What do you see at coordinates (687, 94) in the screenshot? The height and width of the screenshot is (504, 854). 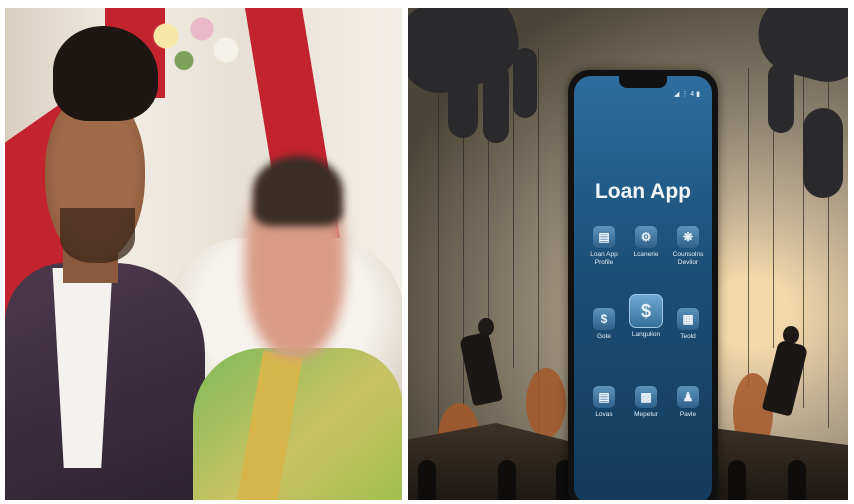 I see `status-bar: ◢ ⋮ 4 ▮` at bounding box center [687, 94].